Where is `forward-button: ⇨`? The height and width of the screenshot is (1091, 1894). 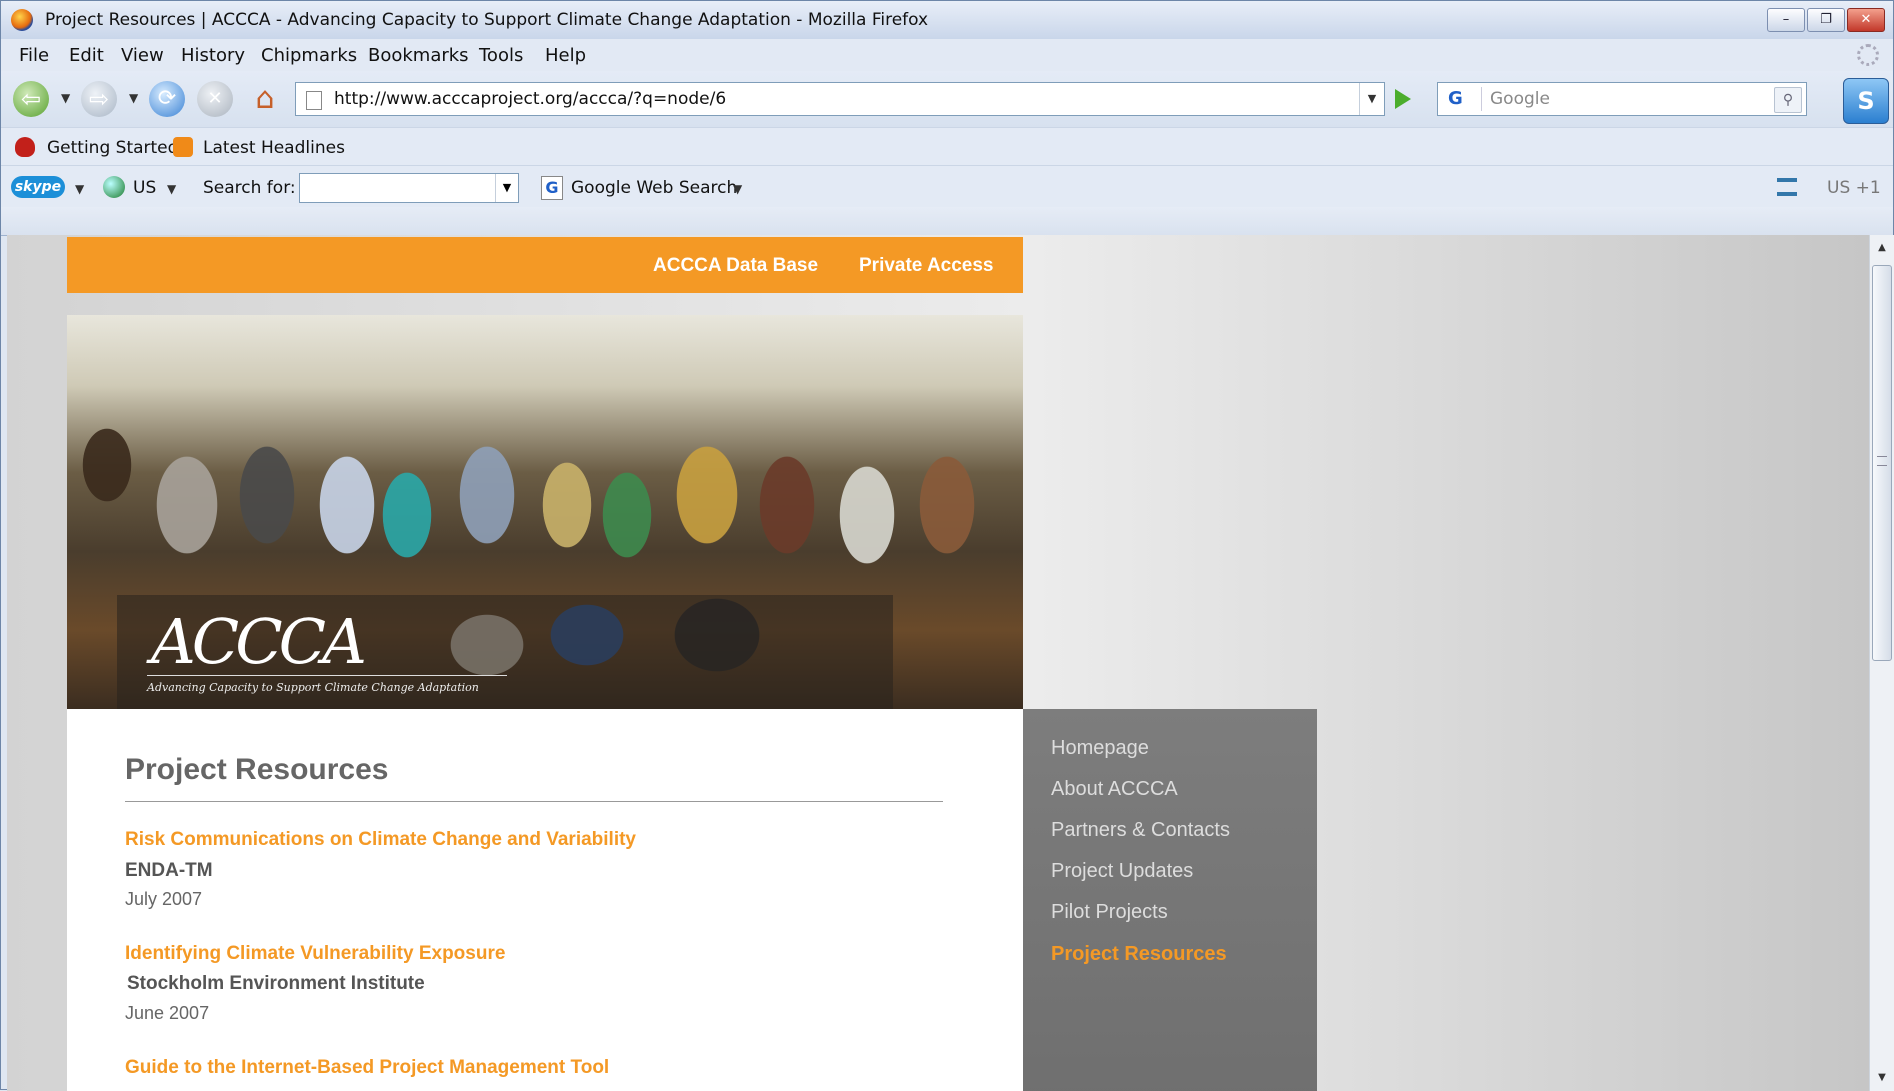 forward-button: ⇨ is located at coordinates (99, 99).